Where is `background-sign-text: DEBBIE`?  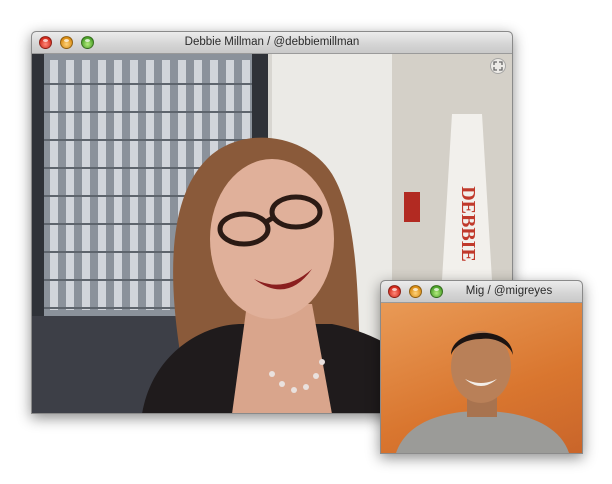
background-sign-text: DEBBIE is located at coordinates (468, 224).